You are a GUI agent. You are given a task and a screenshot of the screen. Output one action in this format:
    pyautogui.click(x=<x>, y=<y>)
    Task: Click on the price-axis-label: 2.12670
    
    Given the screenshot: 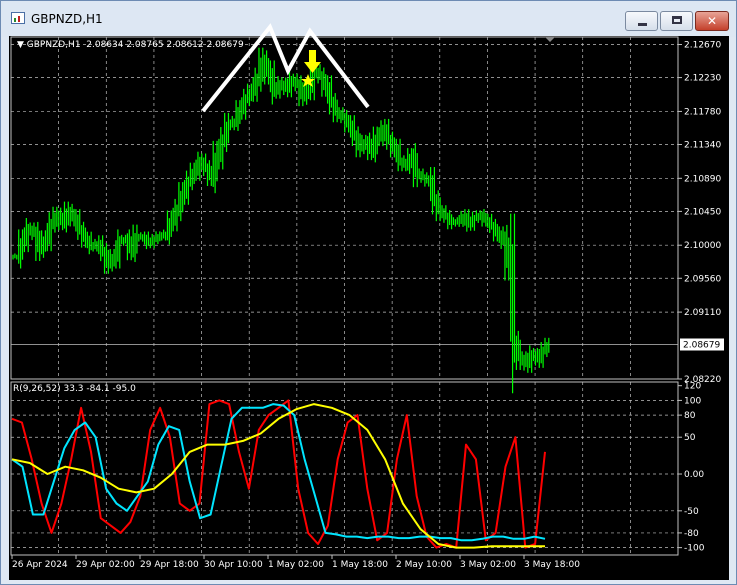 What is the action you would take?
    pyautogui.click(x=702, y=46)
    